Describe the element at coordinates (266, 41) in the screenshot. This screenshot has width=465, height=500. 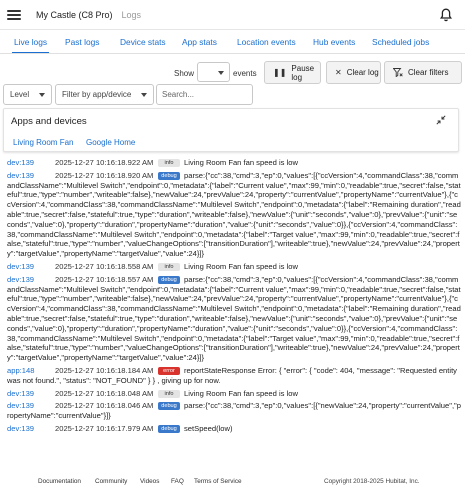
I see `tab-location-events: Location events` at that location.